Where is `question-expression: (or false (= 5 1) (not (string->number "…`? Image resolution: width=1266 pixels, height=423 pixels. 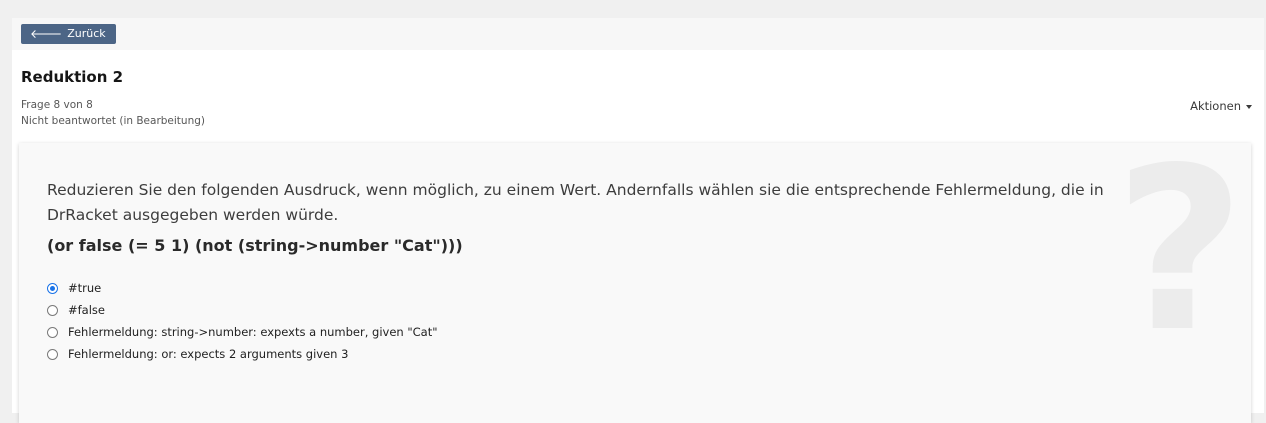
question-expression: (or false (= 5 1) (not (string->number "… is located at coordinates (255, 245).